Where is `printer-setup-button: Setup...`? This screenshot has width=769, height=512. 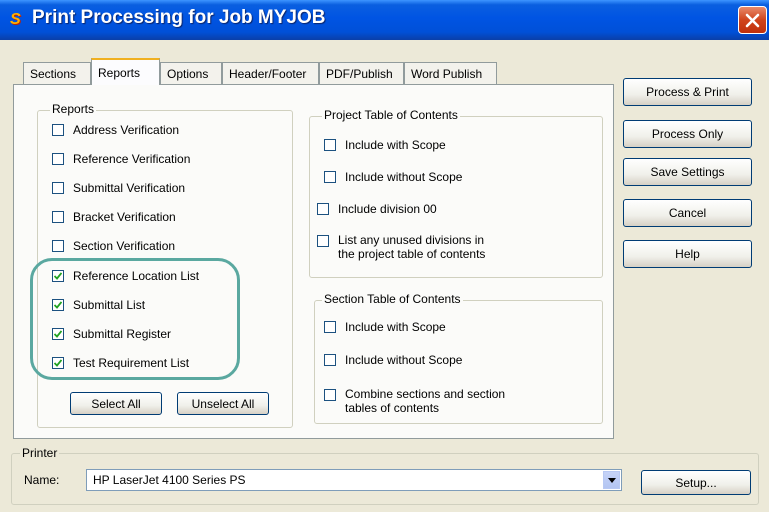 printer-setup-button: Setup... is located at coordinates (696, 482).